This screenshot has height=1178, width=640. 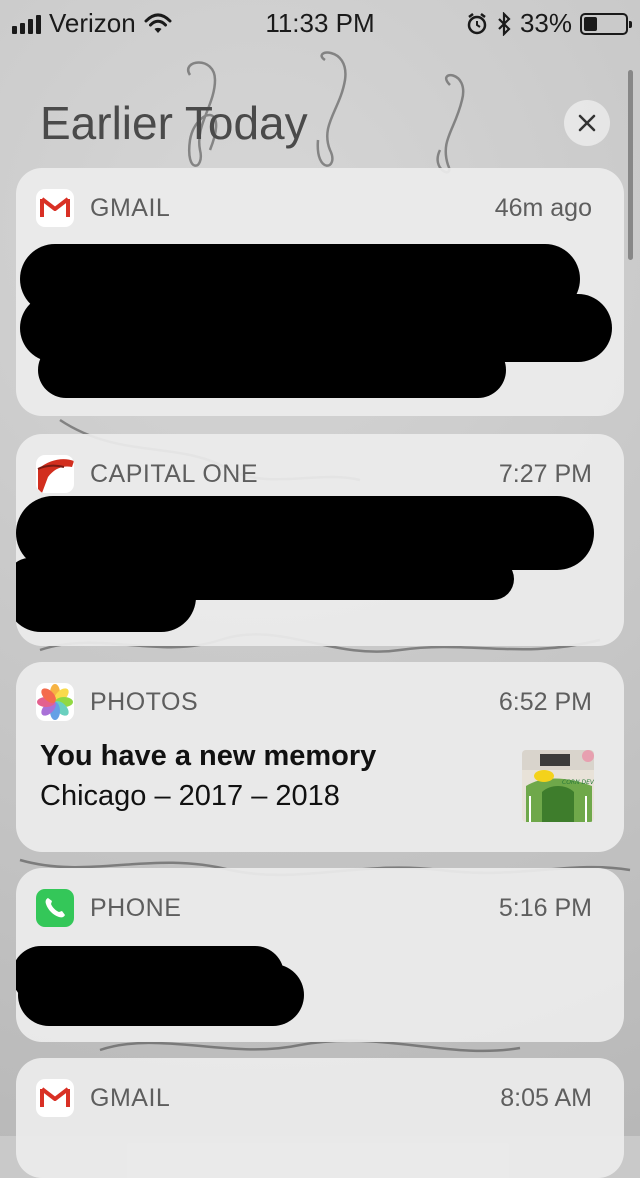 I want to click on battery-icon, so click(x=606, y=23).